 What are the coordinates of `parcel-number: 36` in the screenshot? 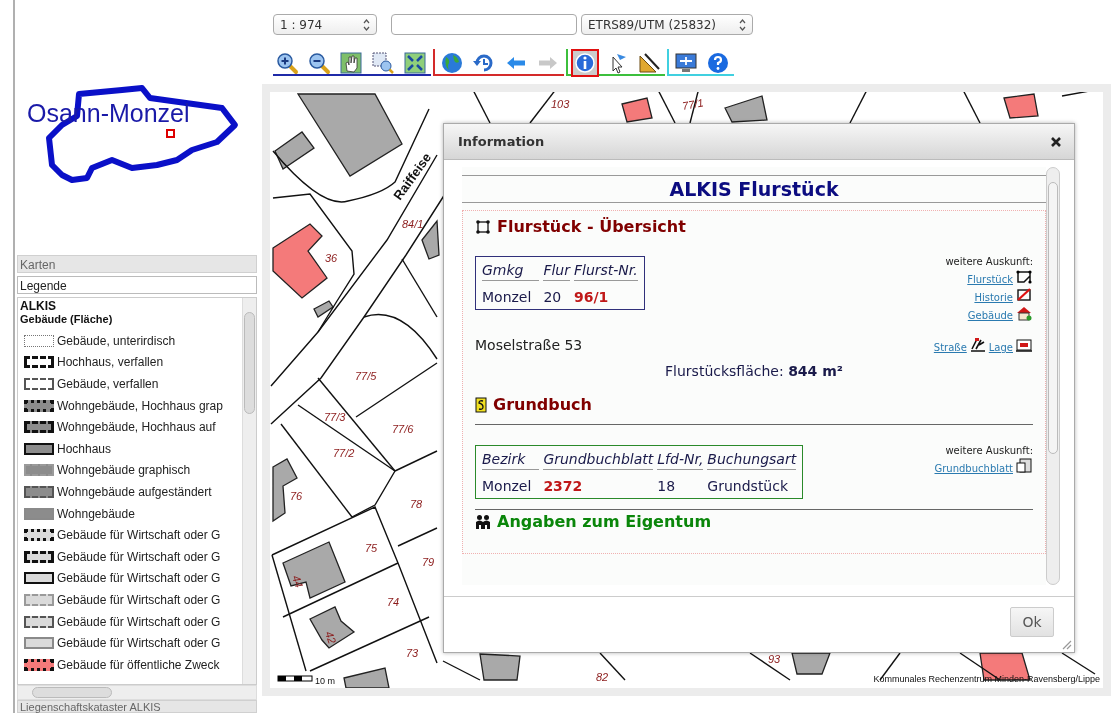 It's located at (331, 258).